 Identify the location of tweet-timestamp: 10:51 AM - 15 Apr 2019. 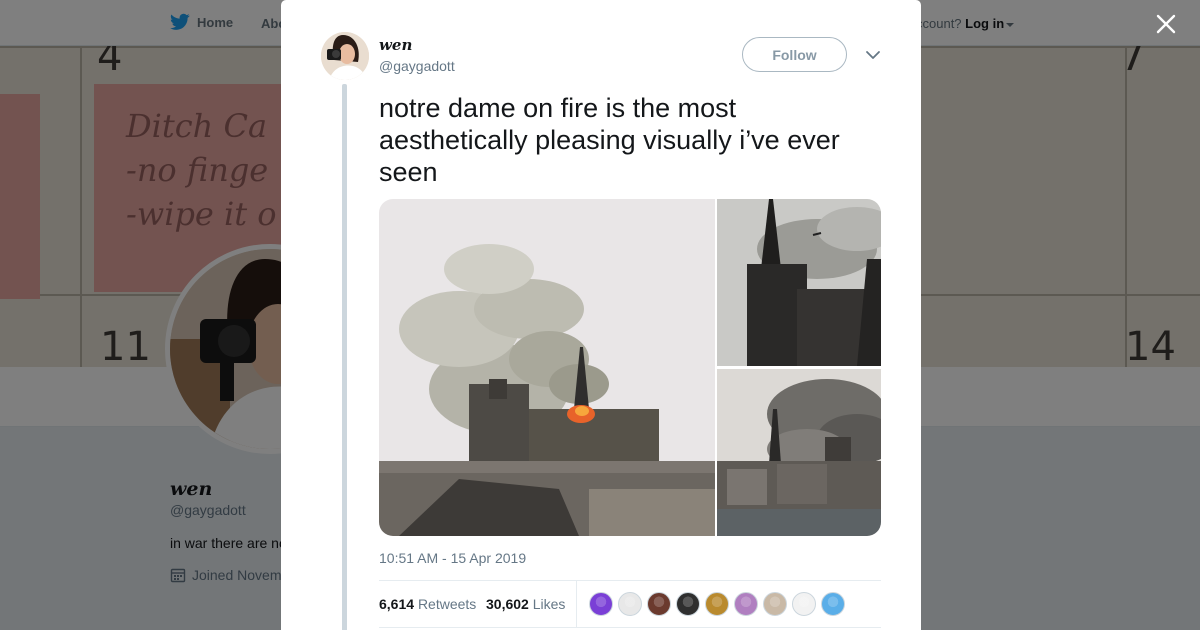
(452, 558).